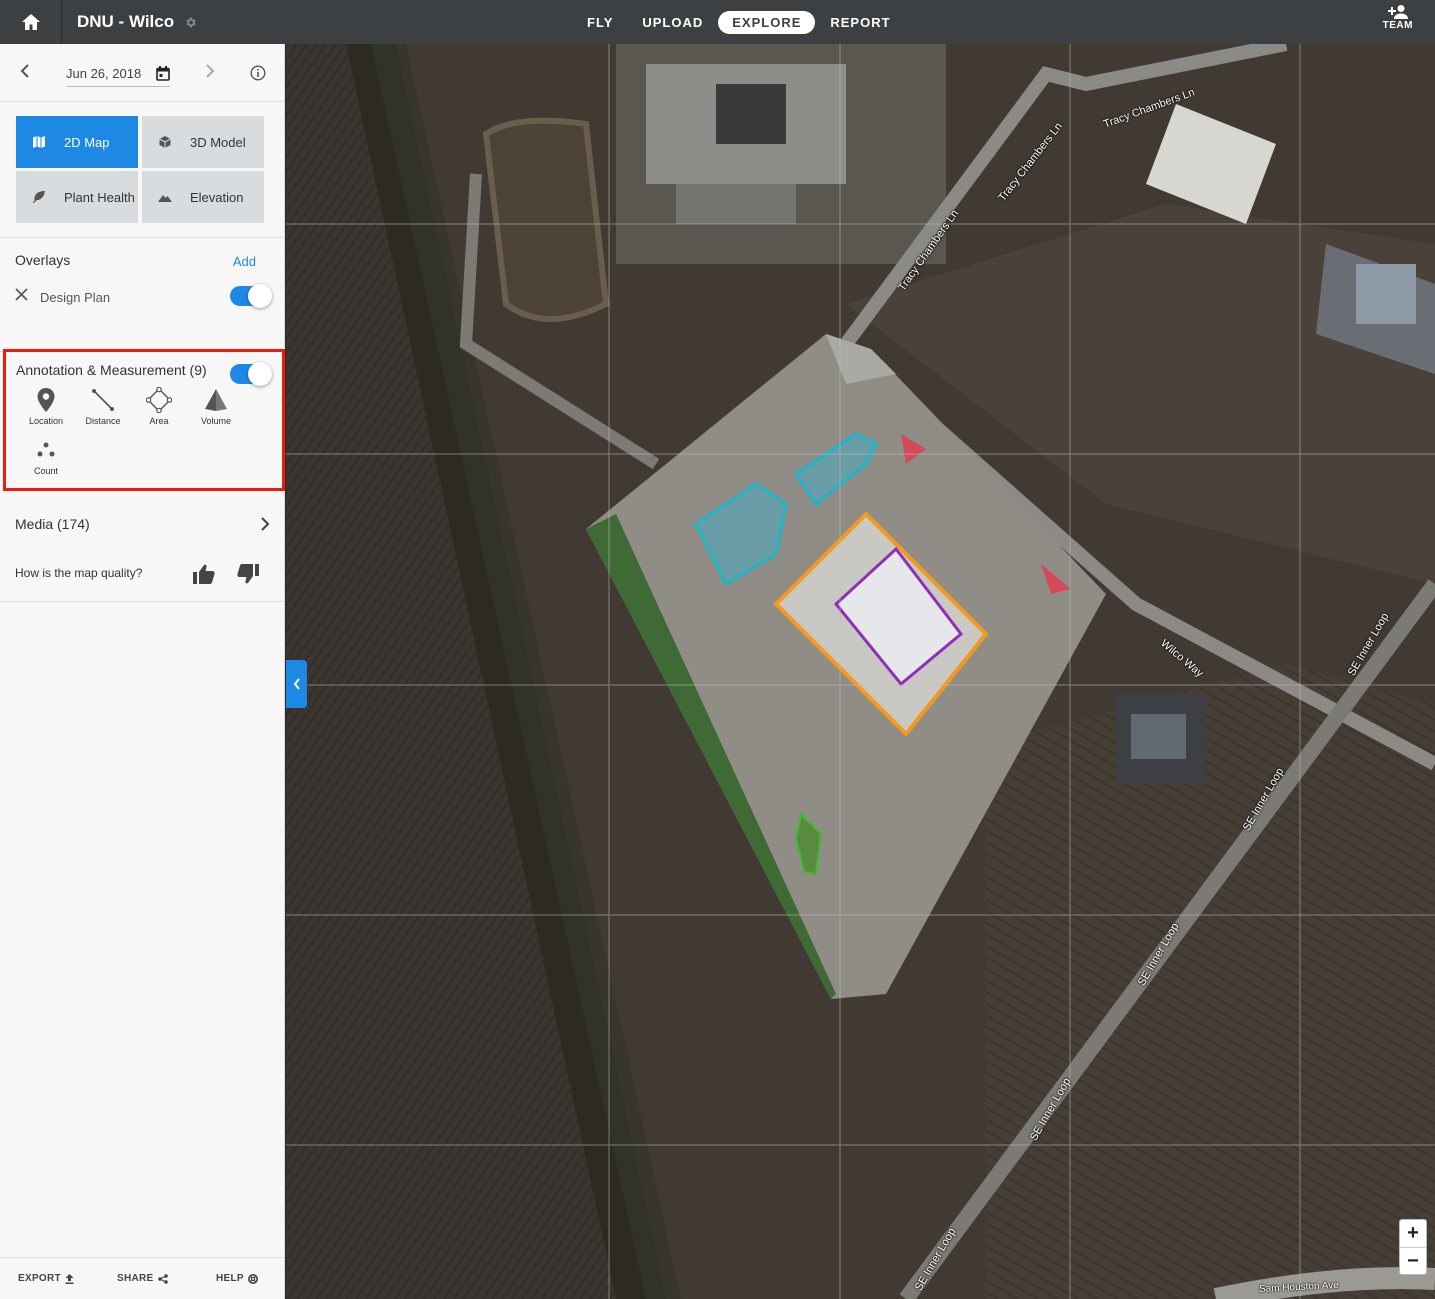 The height and width of the screenshot is (1299, 1435). I want to click on tool-area-button: Area, so click(159, 406).